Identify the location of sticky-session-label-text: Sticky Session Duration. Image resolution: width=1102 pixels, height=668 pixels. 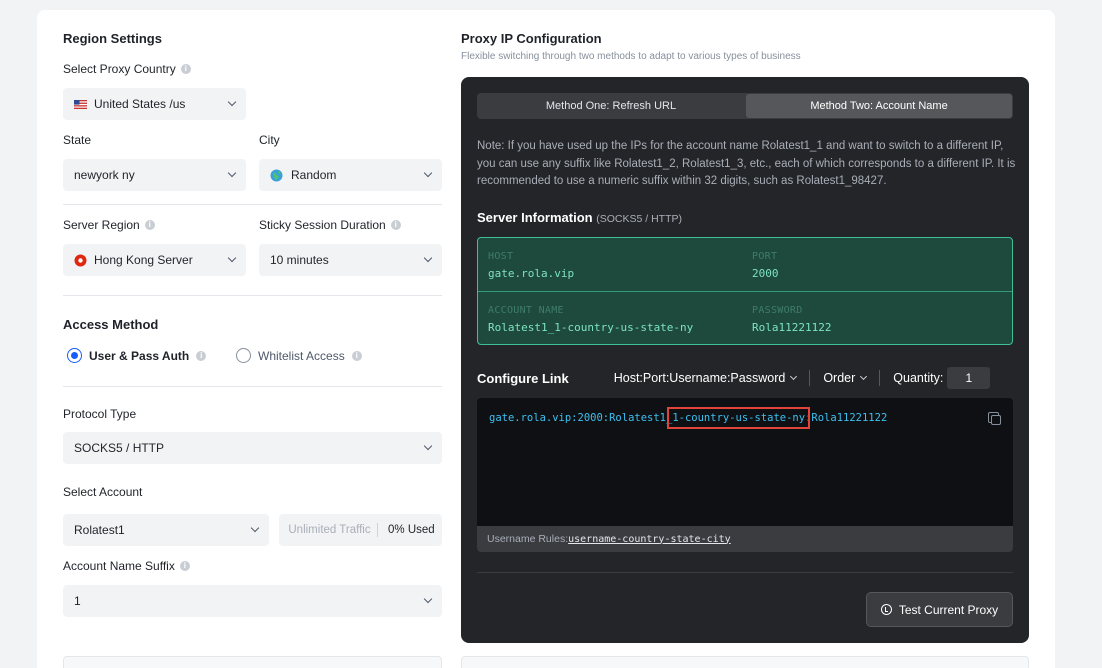
(322, 225).